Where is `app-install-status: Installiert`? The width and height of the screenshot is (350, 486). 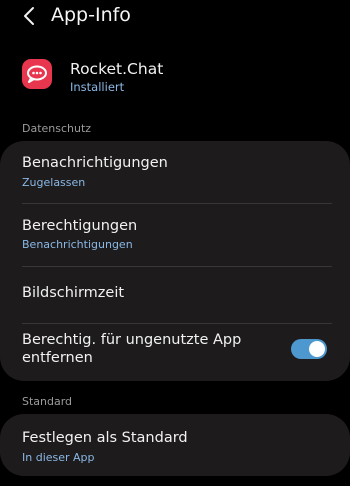
app-install-status: Installiert is located at coordinates (97, 87).